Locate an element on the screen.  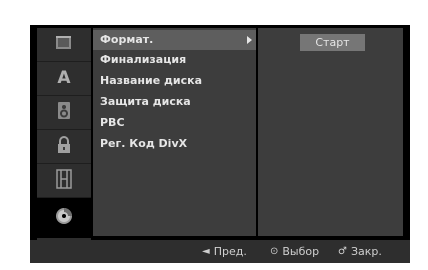
language-icon: A is located at coordinates (64, 79).